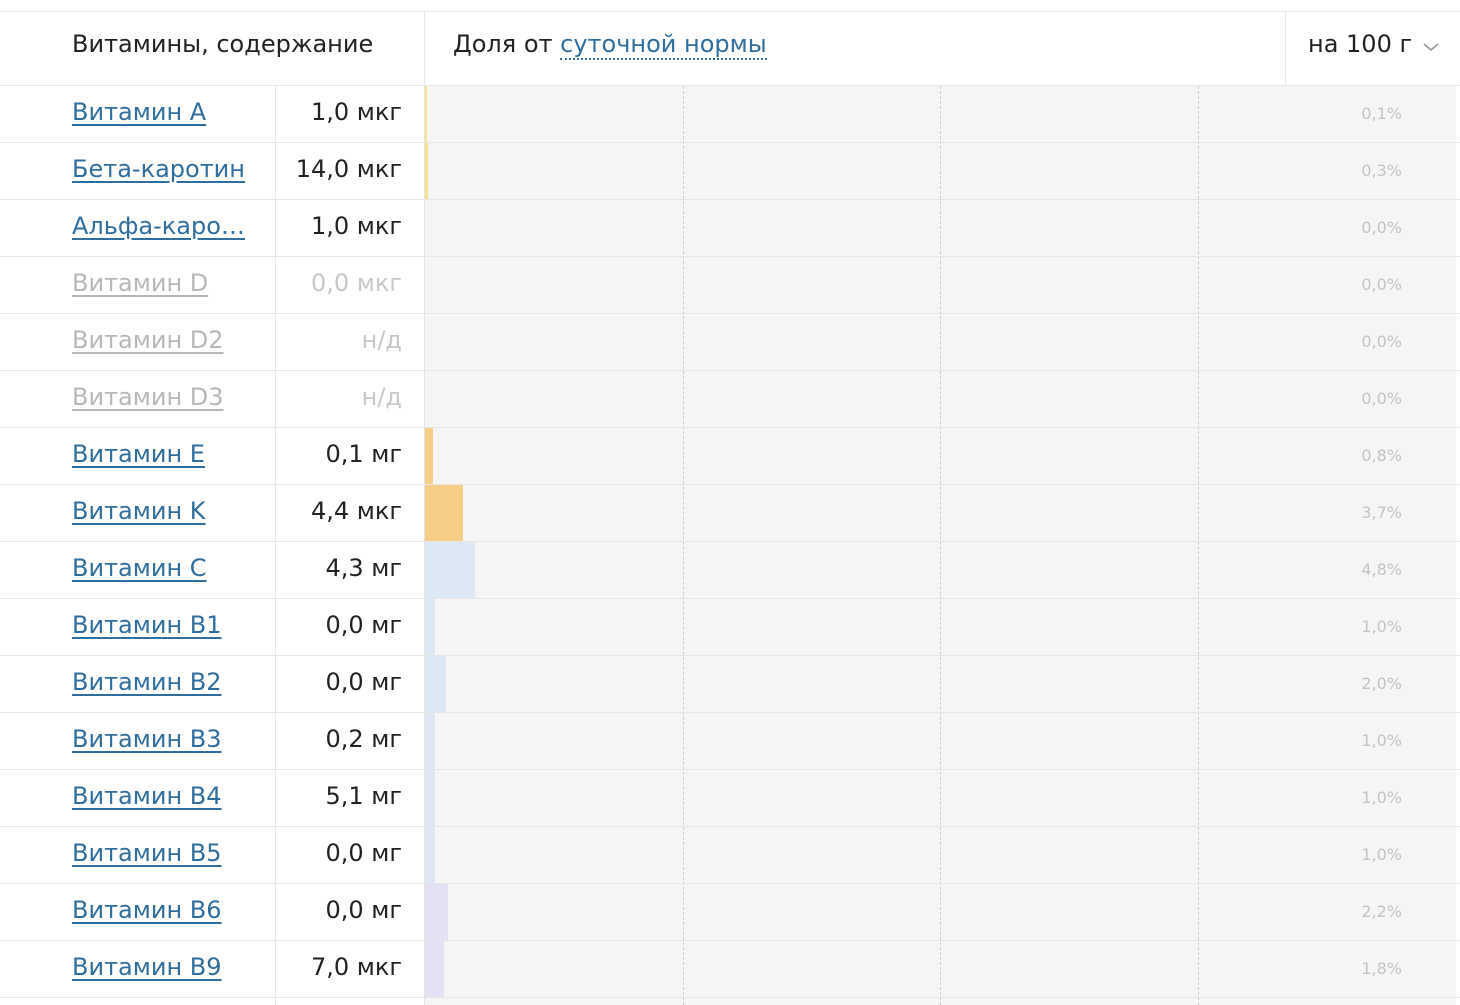 The width and height of the screenshot is (1460, 1005). Describe the element at coordinates (730, 798) in the screenshot. I see `table-row: Витамин B4 5,1 мг 1,0%` at that location.